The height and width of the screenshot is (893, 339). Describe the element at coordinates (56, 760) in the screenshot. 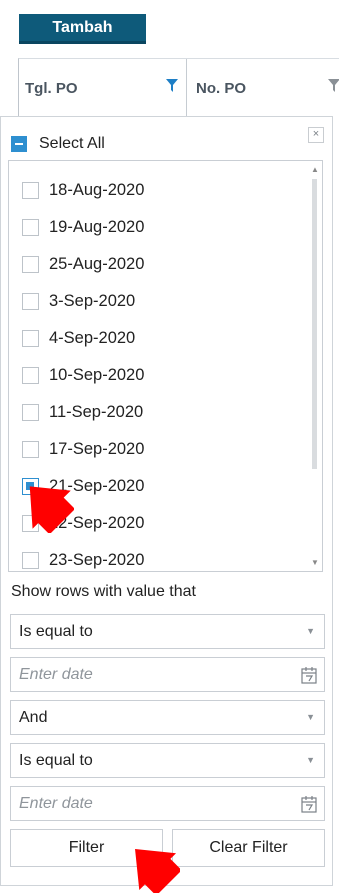

I see `condition2-value: Is equal to` at that location.